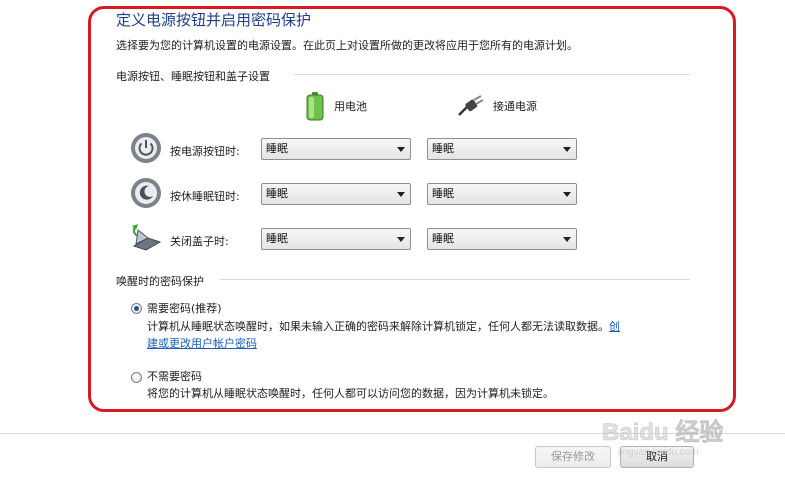 This screenshot has width=785, height=485. I want to click on baidu-watermark: Baidu 经验 jingyan.baidu.com, so click(663, 438).